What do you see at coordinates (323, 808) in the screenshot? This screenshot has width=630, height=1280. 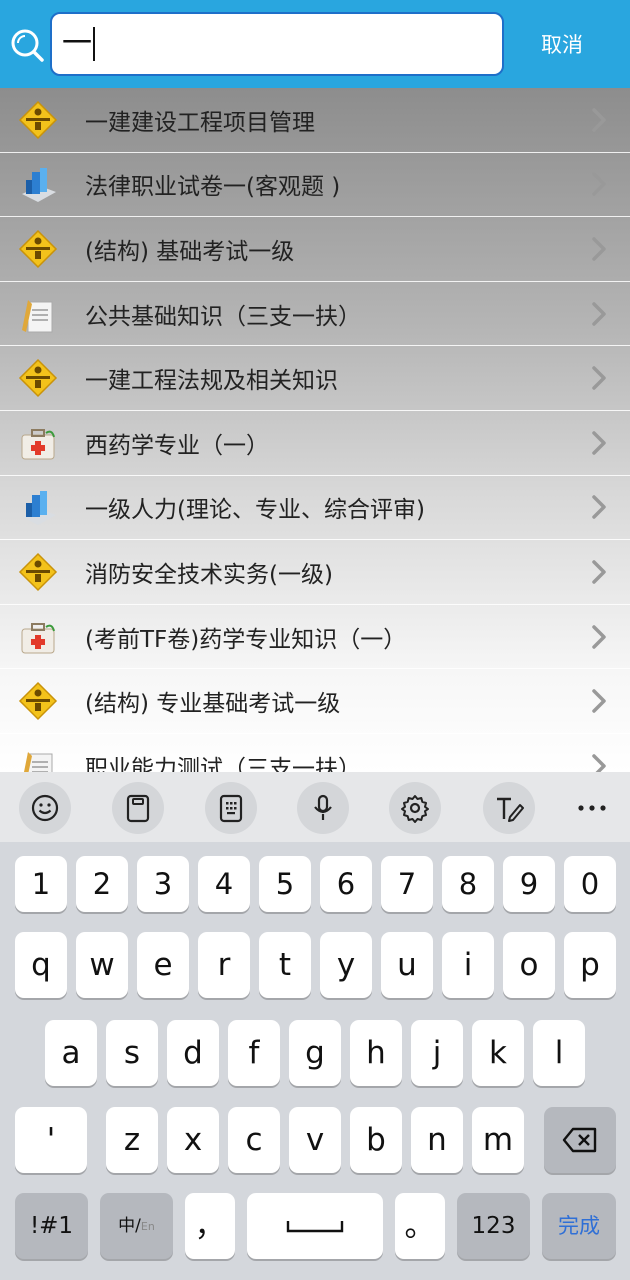 I see `microphone-button` at bounding box center [323, 808].